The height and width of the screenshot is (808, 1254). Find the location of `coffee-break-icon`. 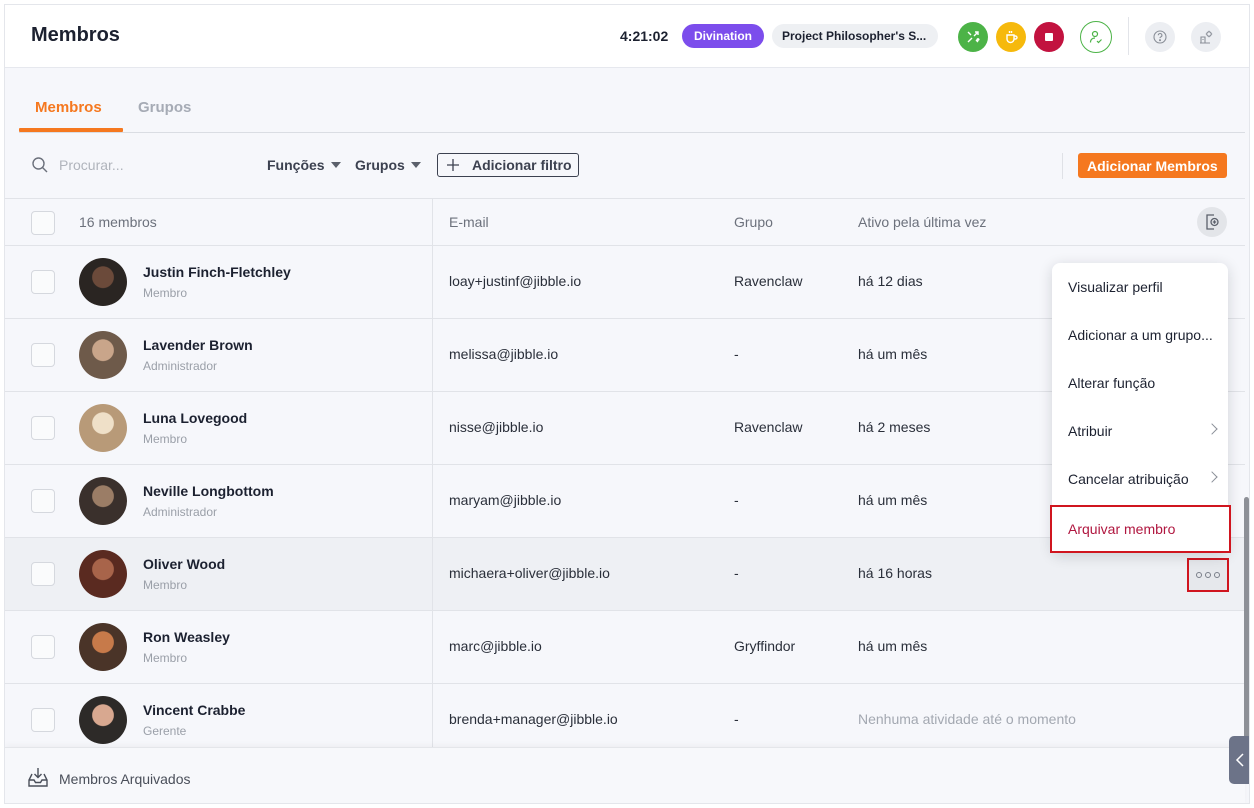

coffee-break-icon is located at coordinates (1012, 37).